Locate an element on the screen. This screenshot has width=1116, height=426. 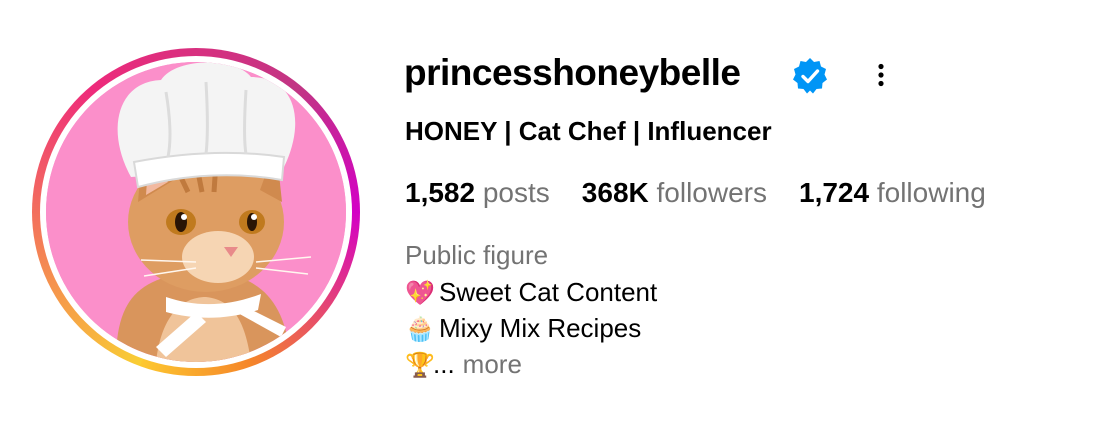
cupcake-icon: 🧁 is located at coordinates (420, 328).